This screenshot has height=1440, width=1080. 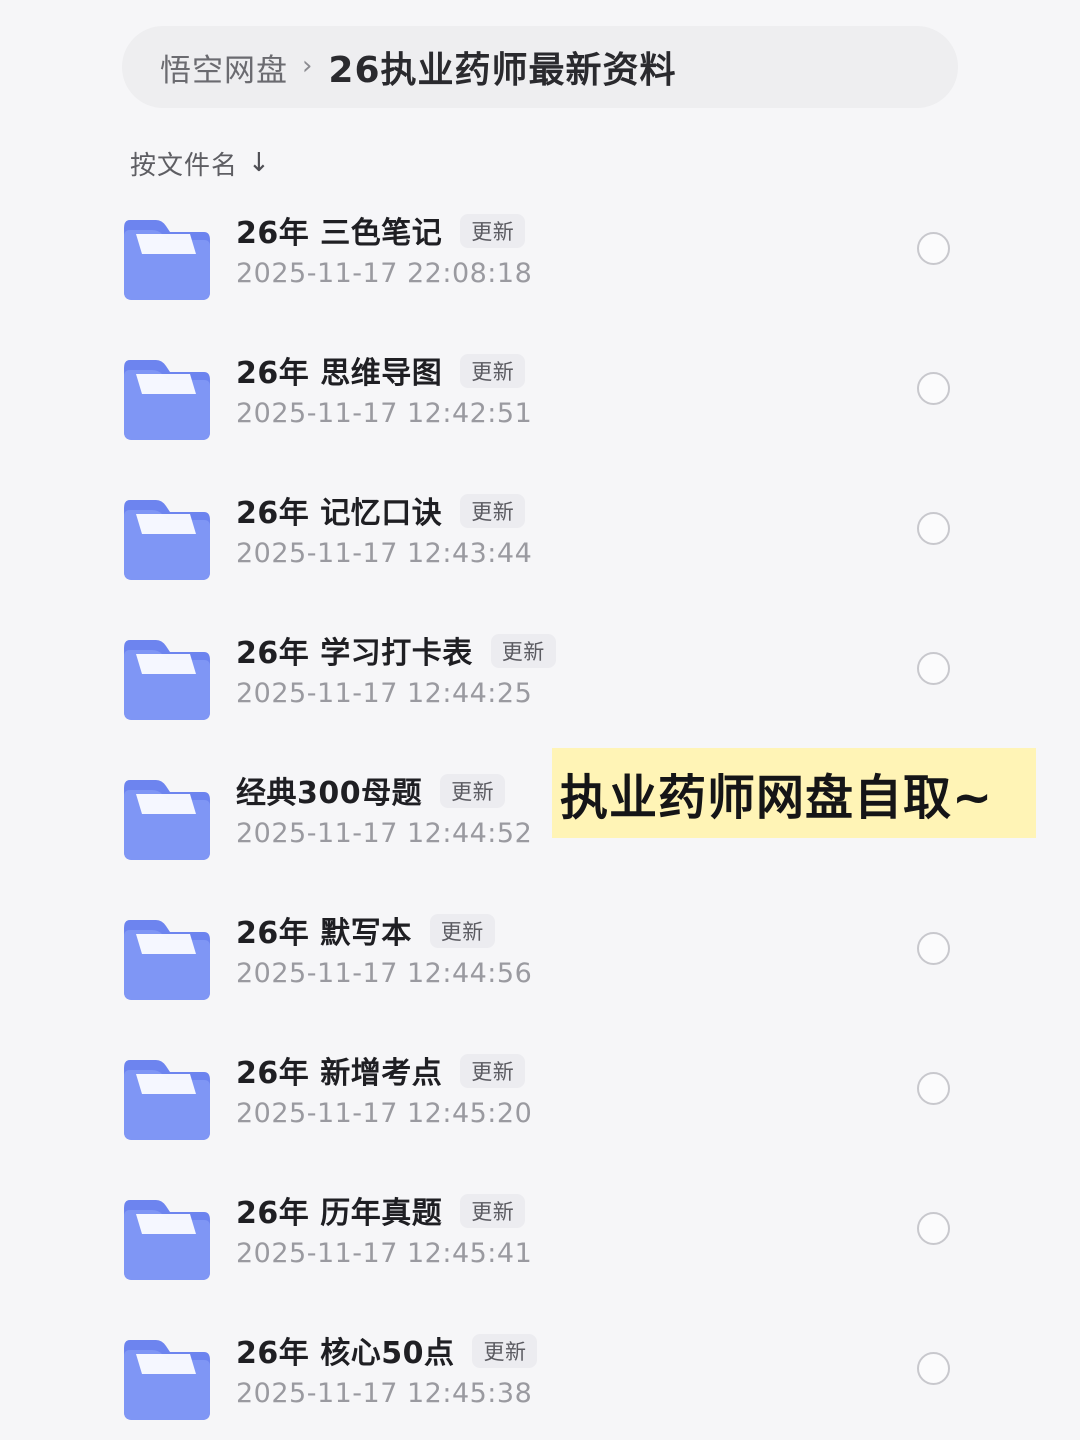 What do you see at coordinates (329, 793) in the screenshot?
I see `folder-name-text: 经典300母题` at bounding box center [329, 793].